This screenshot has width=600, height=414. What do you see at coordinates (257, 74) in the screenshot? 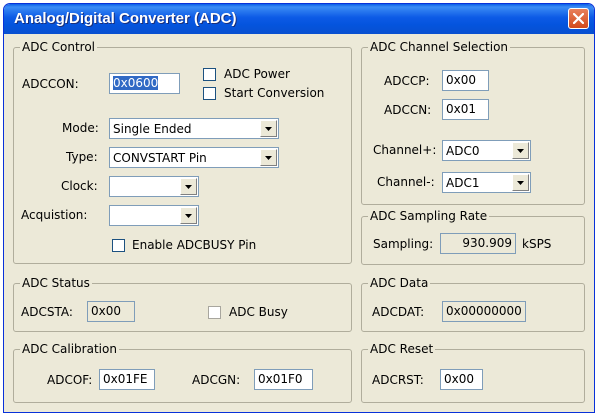
I see `adc-power-label: ADC Power` at bounding box center [257, 74].